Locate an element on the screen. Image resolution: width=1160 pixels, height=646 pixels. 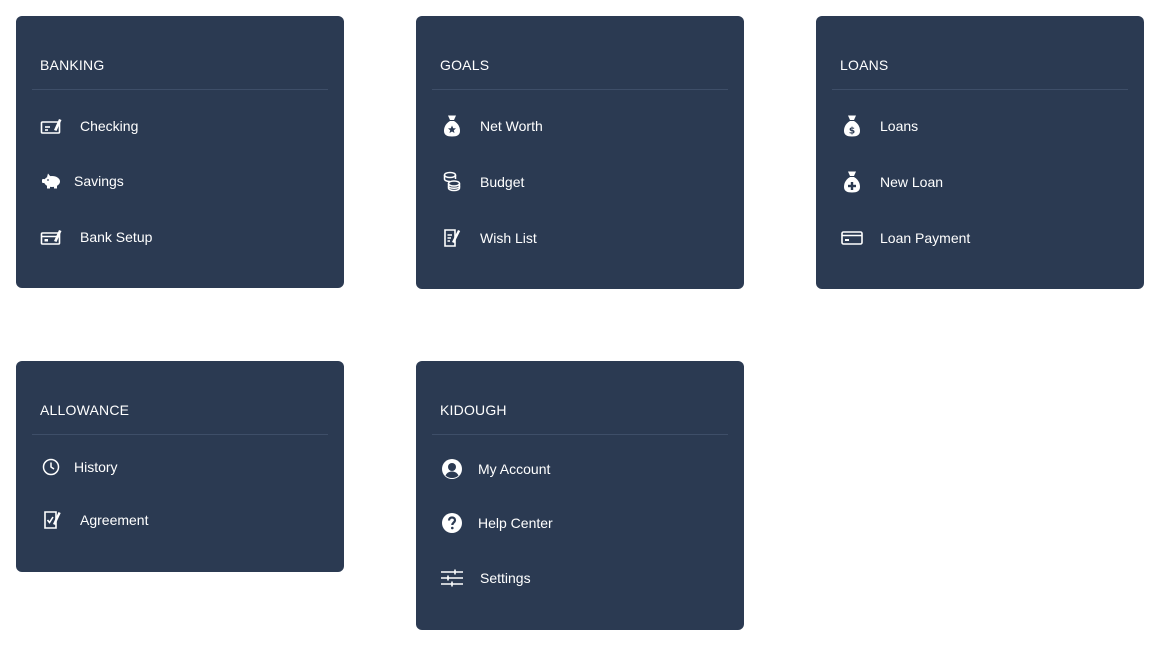
menu-item-savings: Savings is located at coordinates (184, 181).